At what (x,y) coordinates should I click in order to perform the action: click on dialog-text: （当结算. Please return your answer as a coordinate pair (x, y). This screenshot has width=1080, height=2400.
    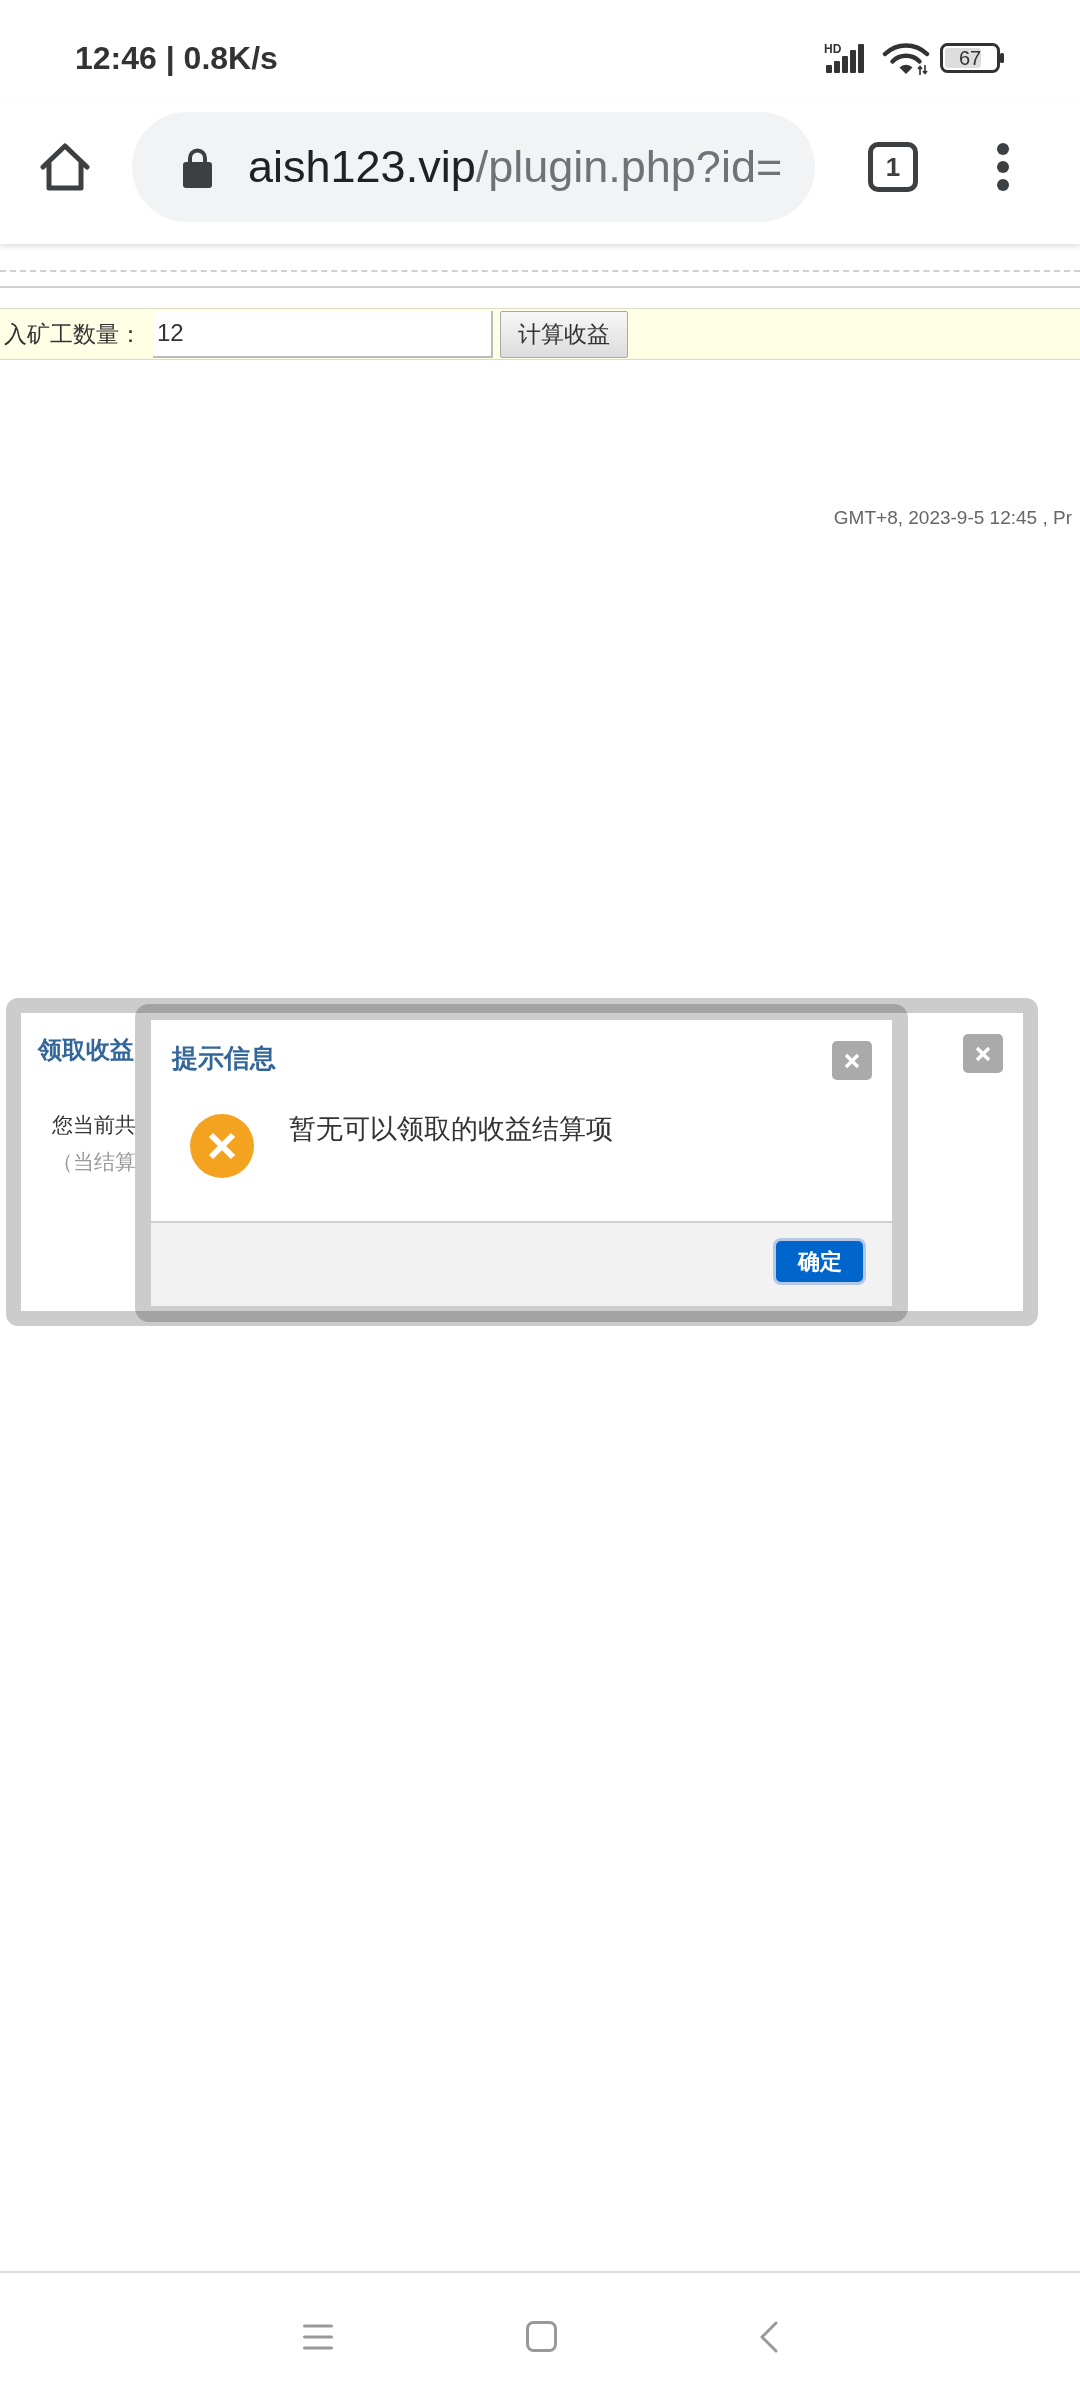
    Looking at the image, I should click on (94, 1162).